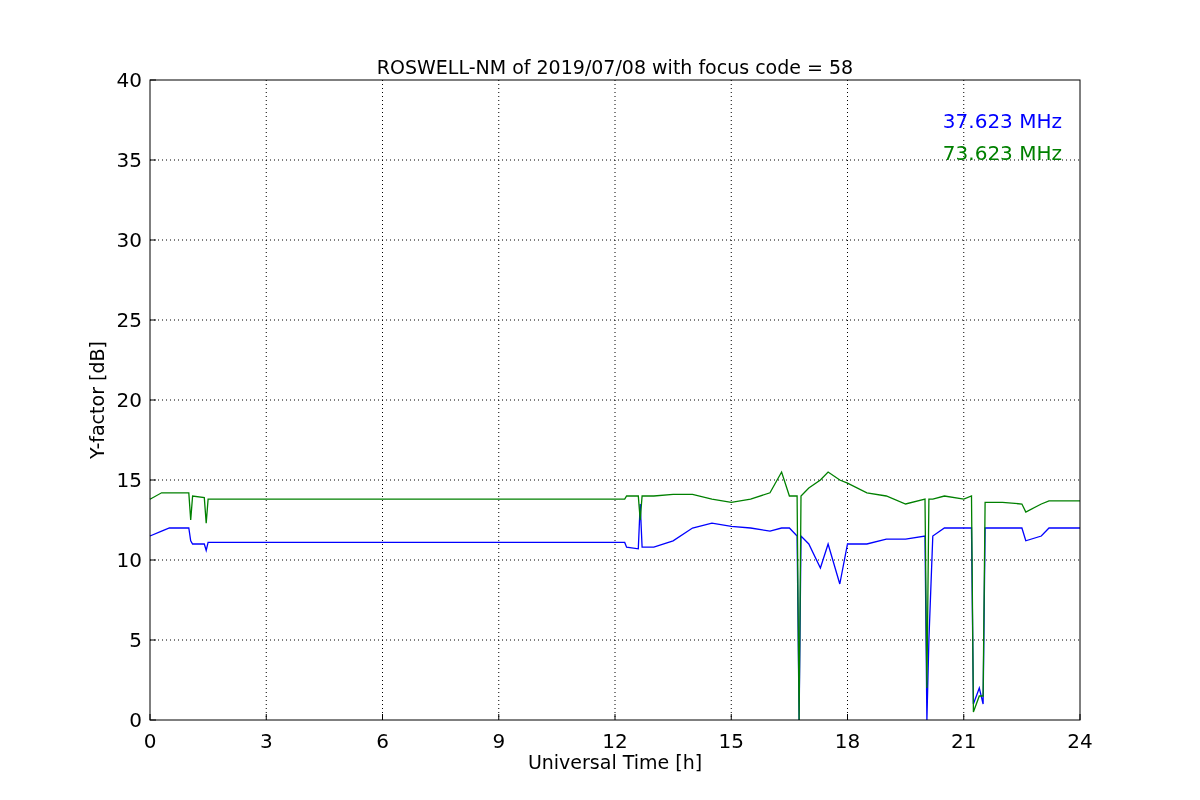  I want to click on axis-label: Y-factor [dB], so click(97, 400).